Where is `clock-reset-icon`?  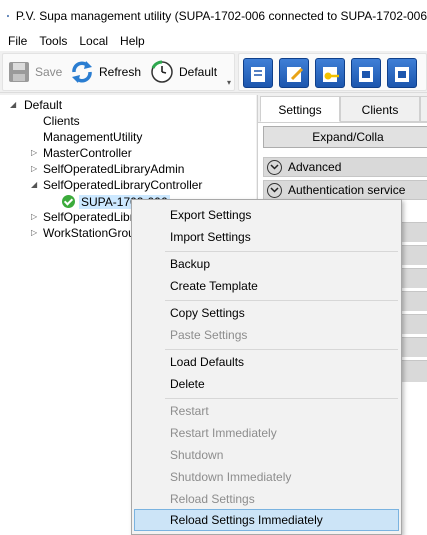
clock-reset-icon is located at coordinates (162, 71).